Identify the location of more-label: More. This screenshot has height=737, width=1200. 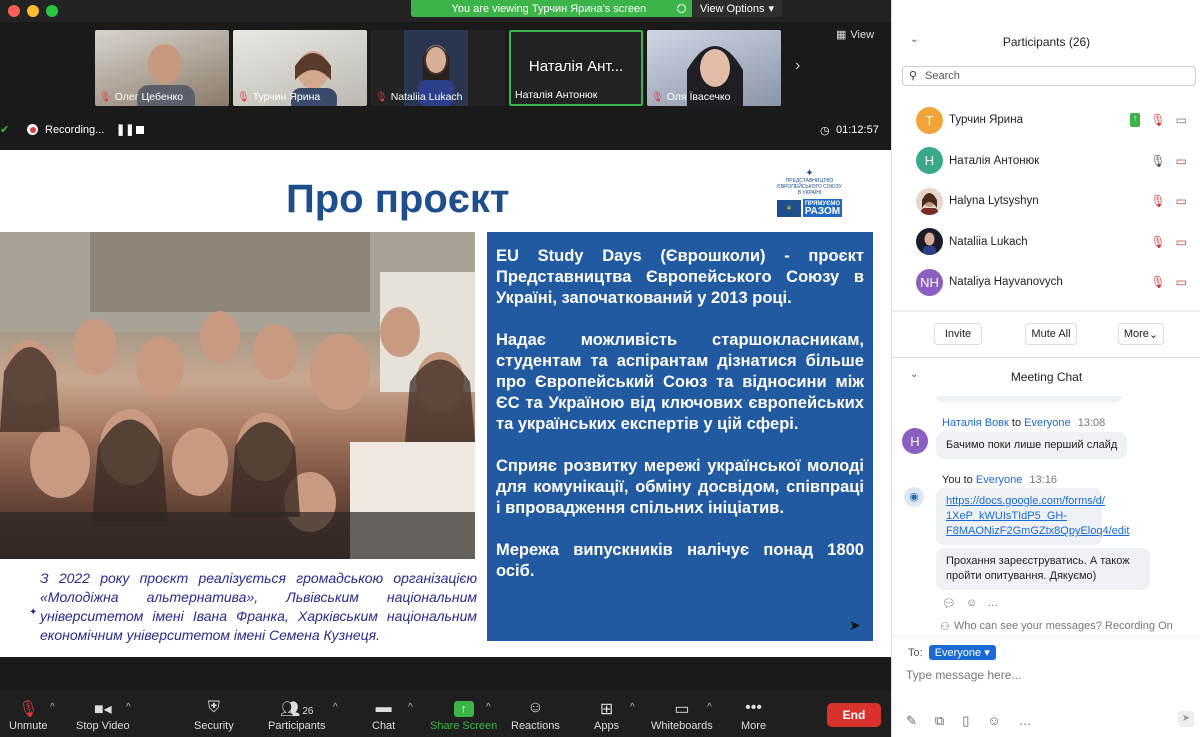
(754, 726).